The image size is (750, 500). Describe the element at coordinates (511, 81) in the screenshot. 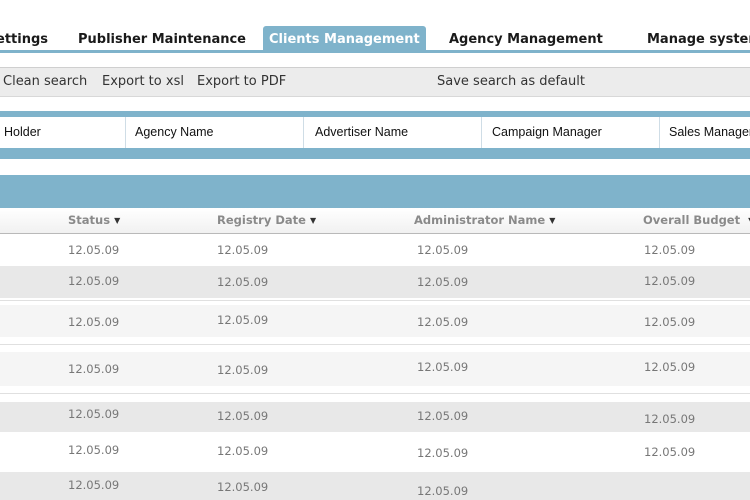

I see `save-search-default-link: Save search as default` at that location.